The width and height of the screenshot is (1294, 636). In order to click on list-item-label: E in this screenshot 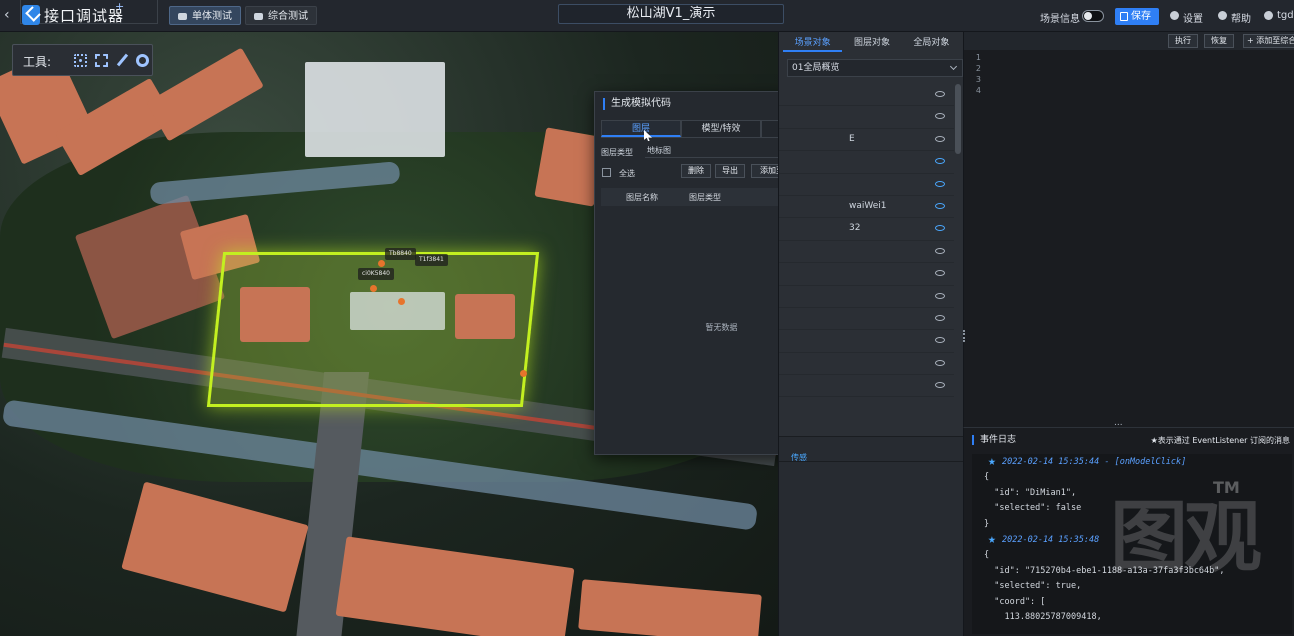, I will do `click(852, 138)`.